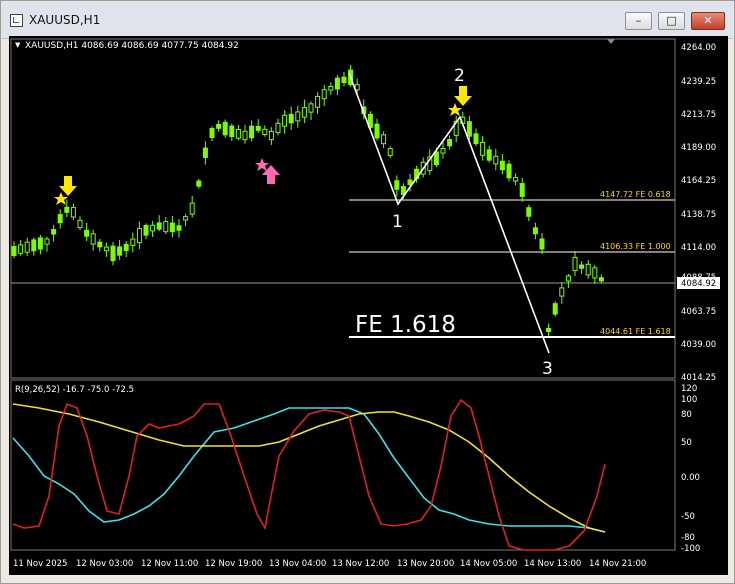  Describe the element at coordinates (267, 171) in the screenshot. I see `arrow-up-icon` at that location.